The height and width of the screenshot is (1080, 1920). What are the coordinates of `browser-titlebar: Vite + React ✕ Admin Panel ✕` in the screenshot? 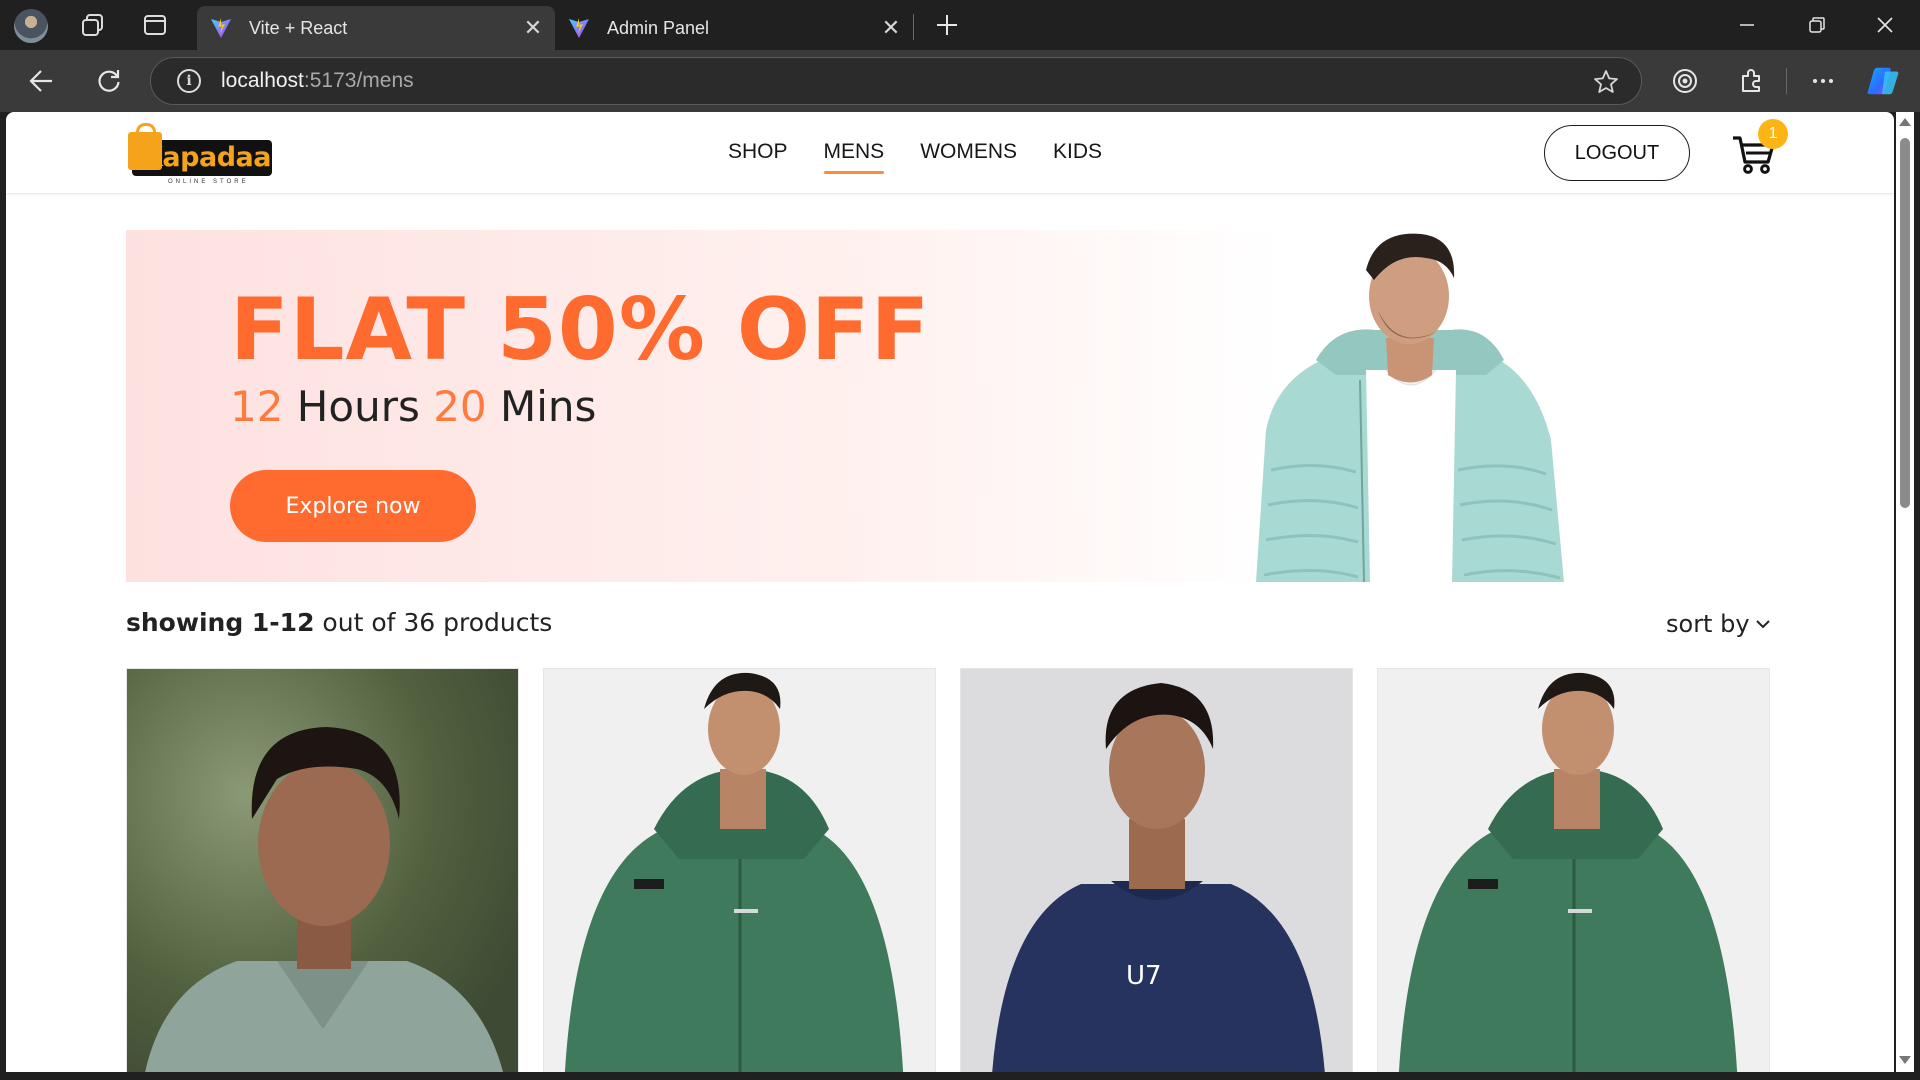 It's located at (960, 25).